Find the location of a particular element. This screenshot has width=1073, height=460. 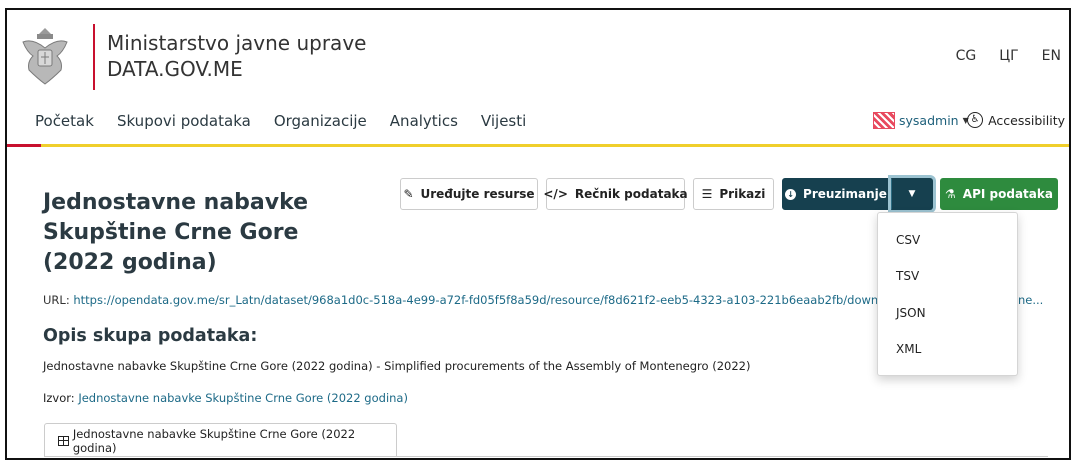

header-rule-accent is located at coordinates (24, 145).